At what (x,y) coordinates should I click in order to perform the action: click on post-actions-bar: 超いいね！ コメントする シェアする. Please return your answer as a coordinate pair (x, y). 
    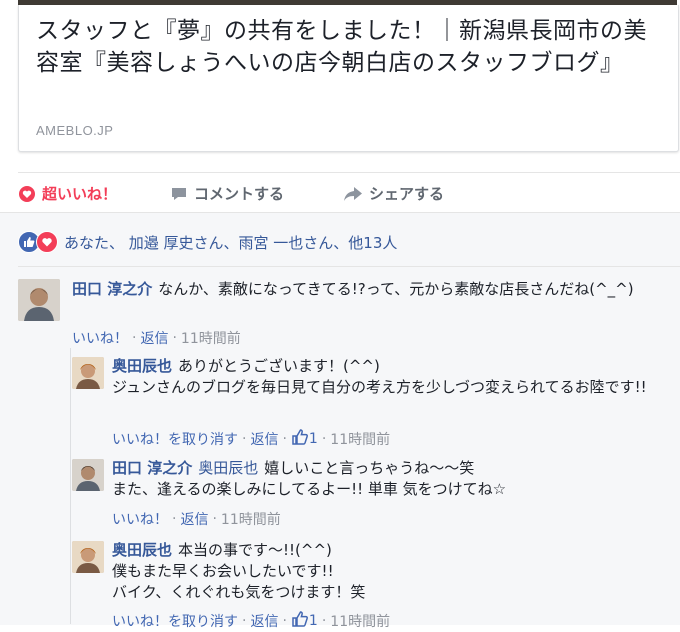
    Looking at the image, I should click on (340, 192).